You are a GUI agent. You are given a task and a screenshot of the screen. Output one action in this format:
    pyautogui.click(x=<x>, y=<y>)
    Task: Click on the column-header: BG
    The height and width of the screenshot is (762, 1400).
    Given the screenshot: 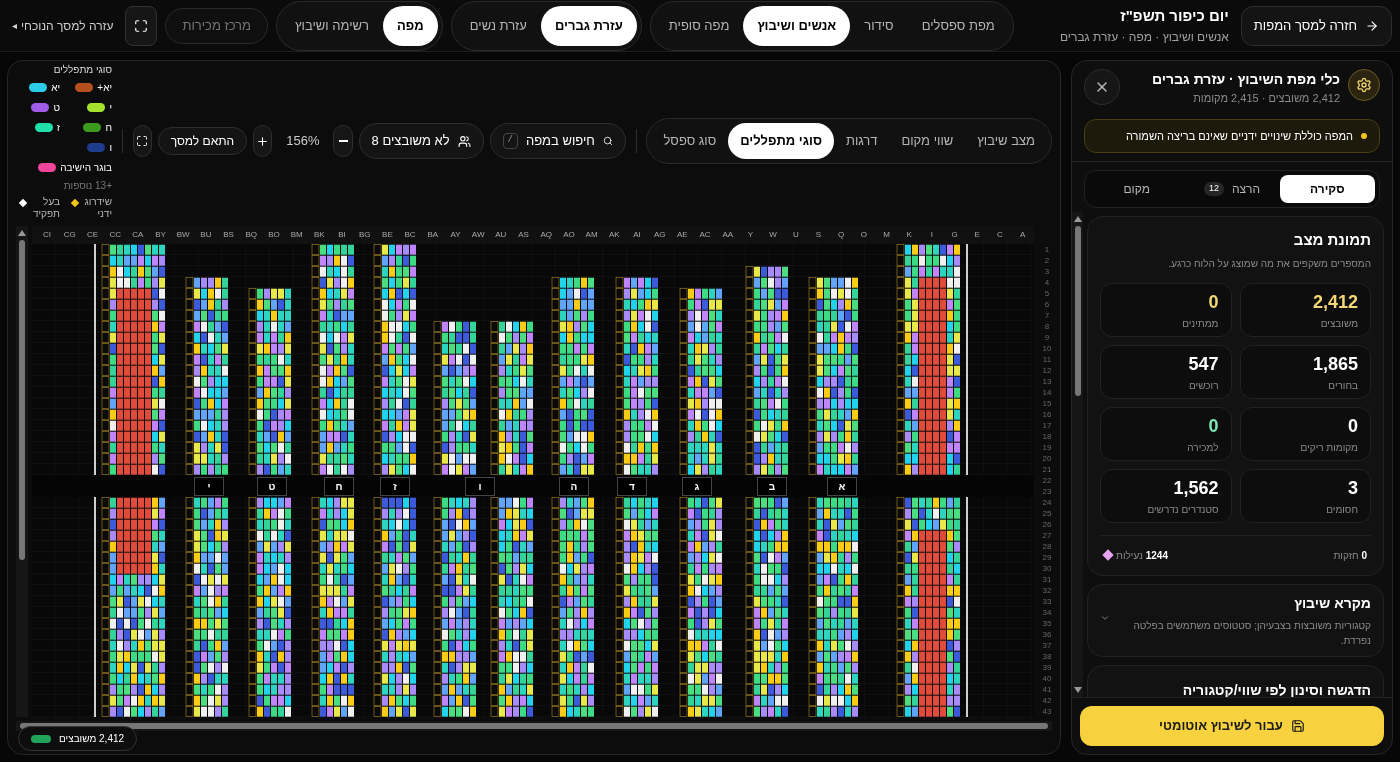 What is the action you would take?
    pyautogui.click(x=364, y=235)
    